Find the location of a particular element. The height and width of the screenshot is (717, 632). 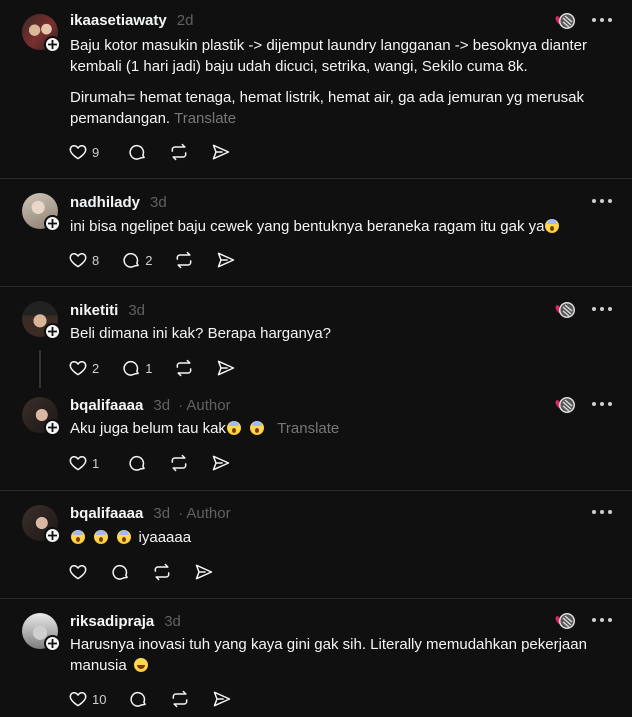

username: ikaasetiawaty is located at coordinates (118, 20).